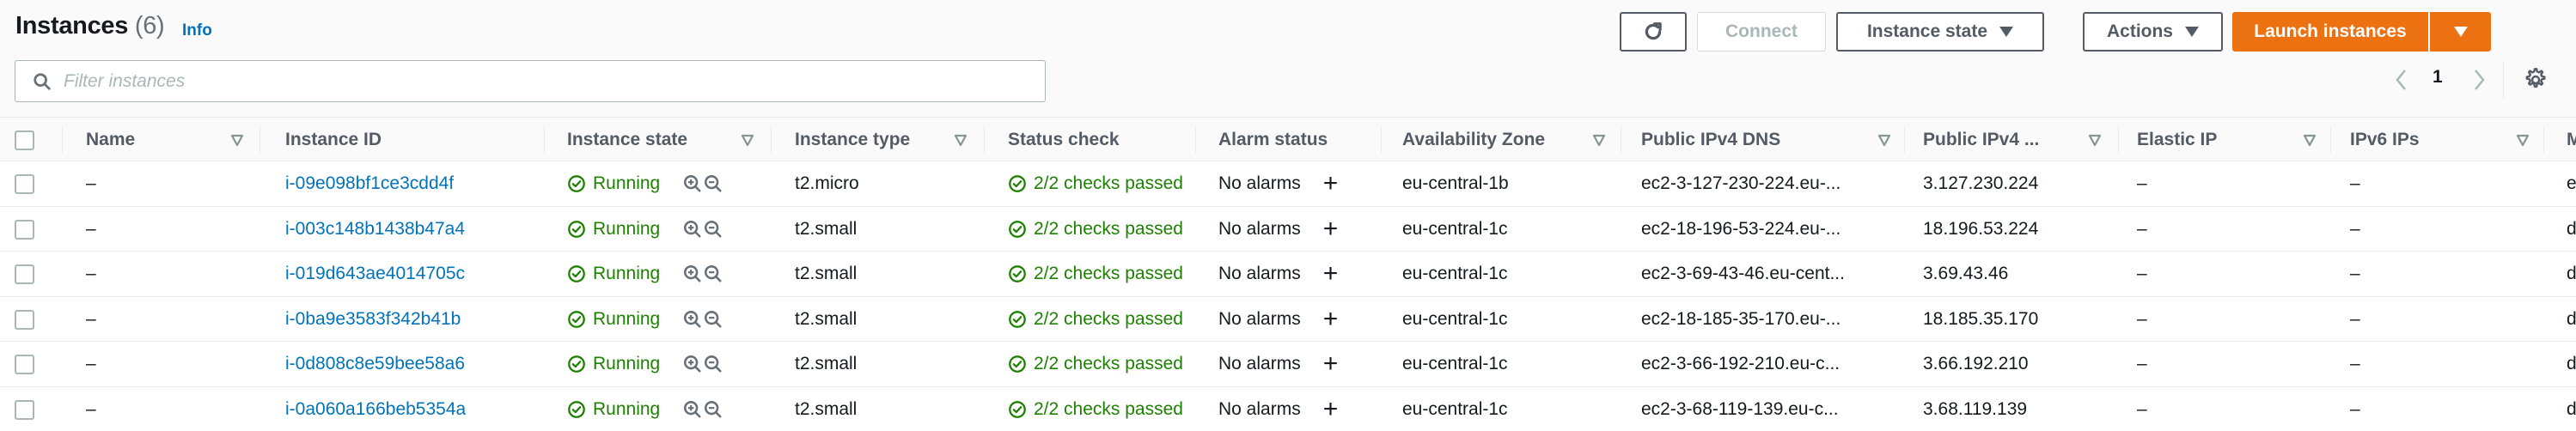 The width and height of the screenshot is (2576, 431). What do you see at coordinates (1653, 32) in the screenshot?
I see `refresh-button` at bounding box center [1653, 32].